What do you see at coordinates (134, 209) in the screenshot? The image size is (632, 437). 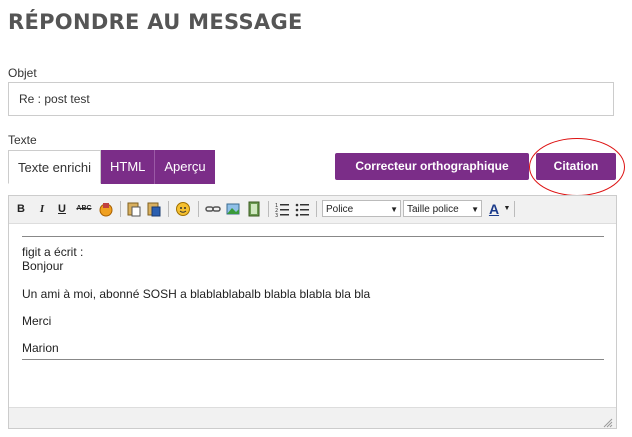 I see `paste-text-icon` at bounding box center [134, 209].